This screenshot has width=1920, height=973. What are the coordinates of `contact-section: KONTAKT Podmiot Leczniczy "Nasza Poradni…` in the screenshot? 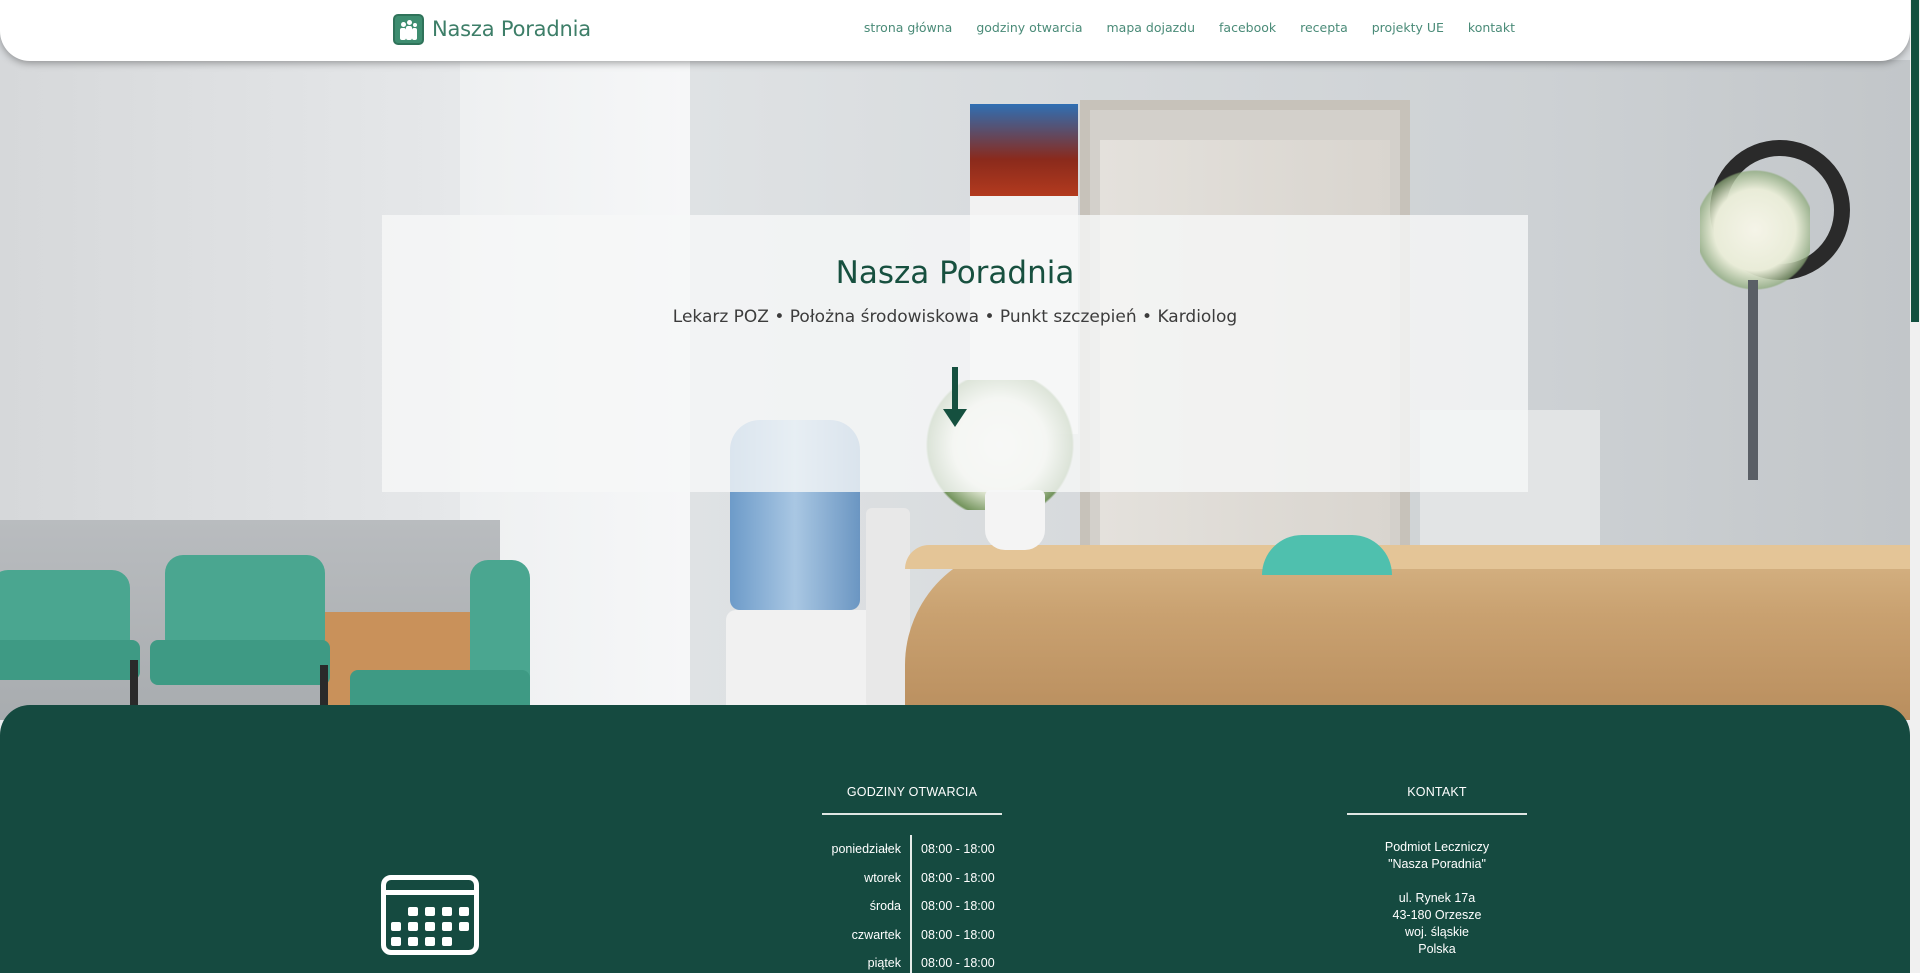 It's located at (1437, 871).